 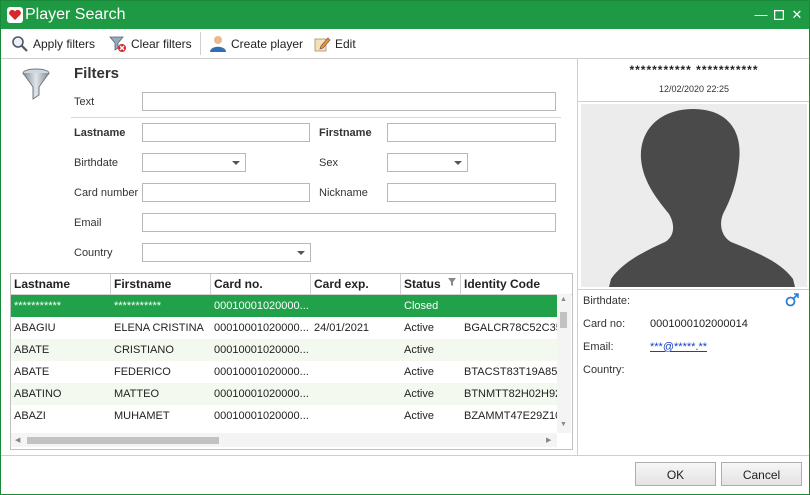 What do you see at coordinates (563, 320) in the screenshot?
I see `vertical-scroll-thumb` at bounding box center [563, 320].